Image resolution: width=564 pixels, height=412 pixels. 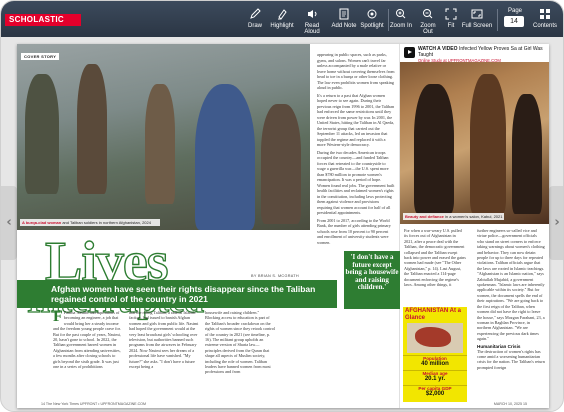 What do you see at coordinates (545, 14) in the screenshot?
I see `contents-icon` at bounding box center [545, 14].